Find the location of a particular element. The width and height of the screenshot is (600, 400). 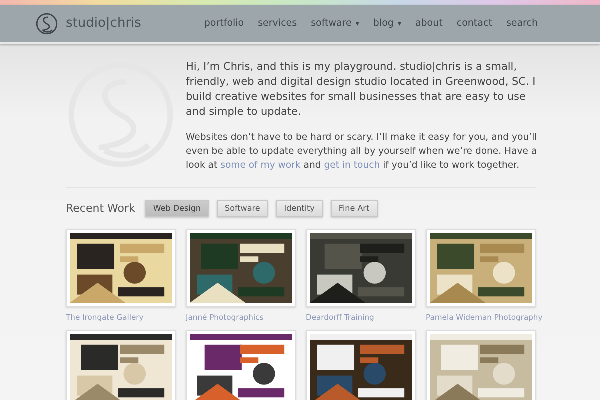

filter-button: Fine Art is located at coordinates (354, 208).